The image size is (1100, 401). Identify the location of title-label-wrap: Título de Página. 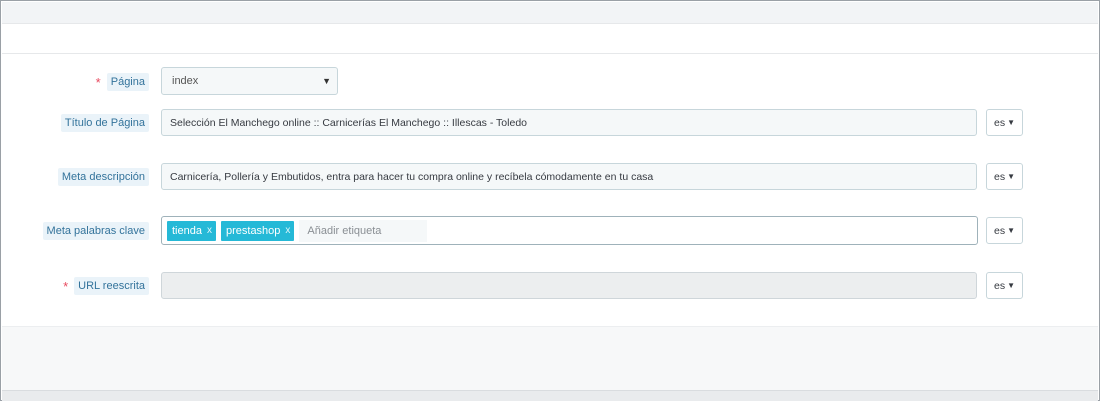
(75, 123).